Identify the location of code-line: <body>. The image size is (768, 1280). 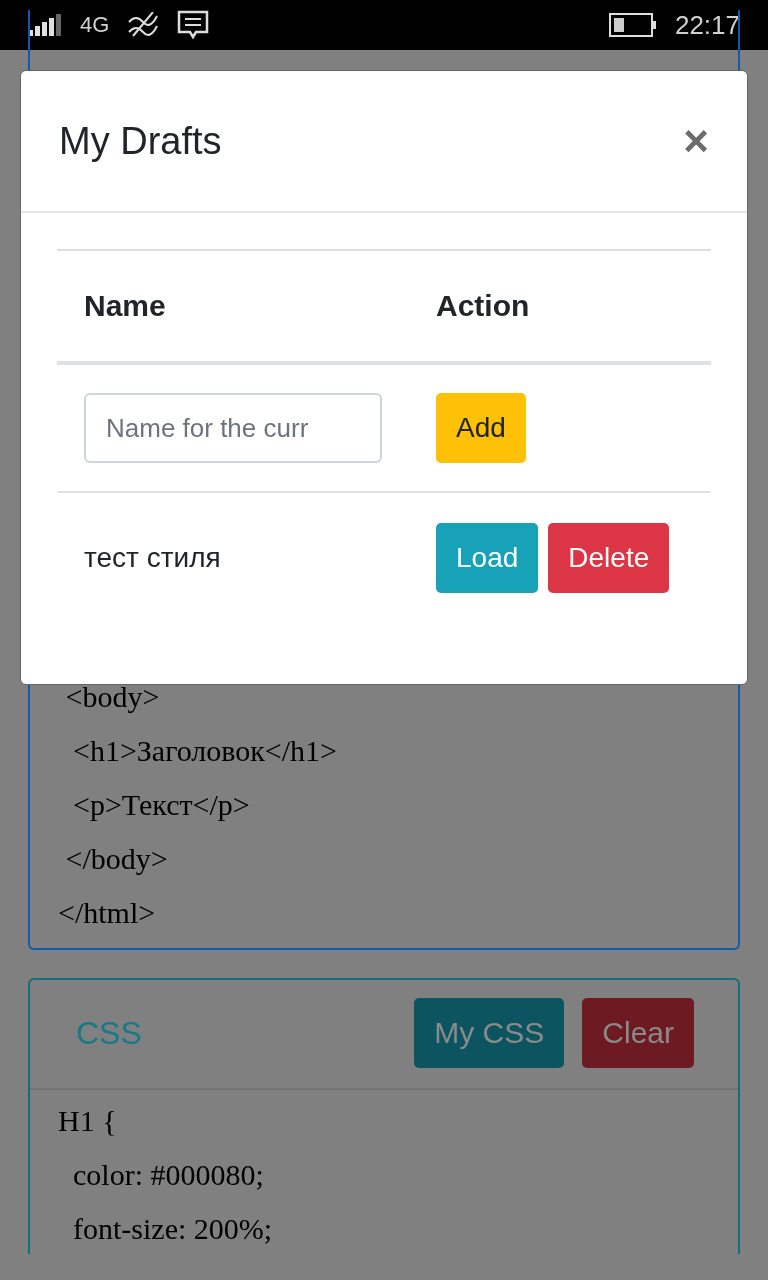
(112, 697).